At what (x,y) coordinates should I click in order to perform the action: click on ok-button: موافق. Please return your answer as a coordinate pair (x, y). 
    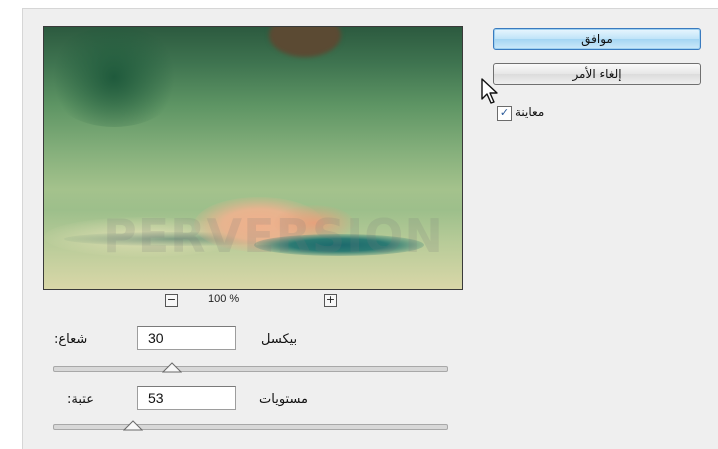
    Looking at the image, I should click on (597, 39).